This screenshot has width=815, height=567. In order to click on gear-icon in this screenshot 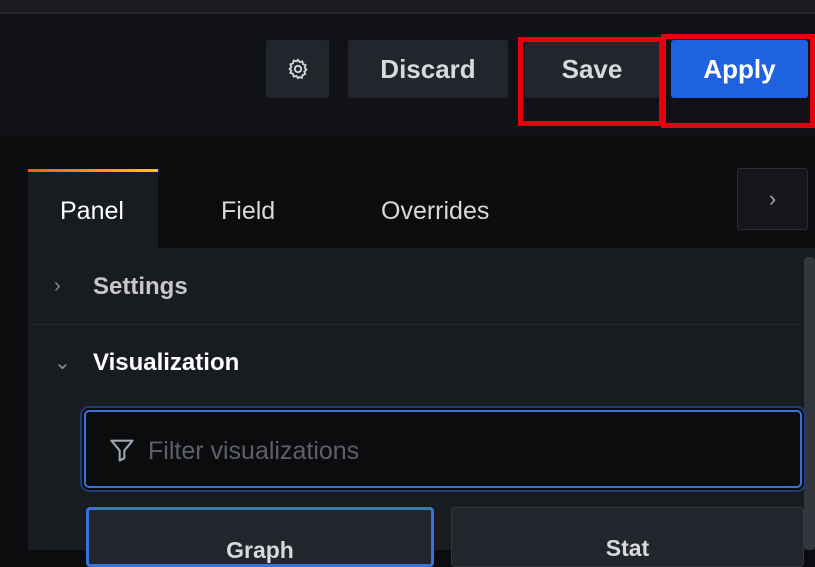, I will do `click(297, 69)`.